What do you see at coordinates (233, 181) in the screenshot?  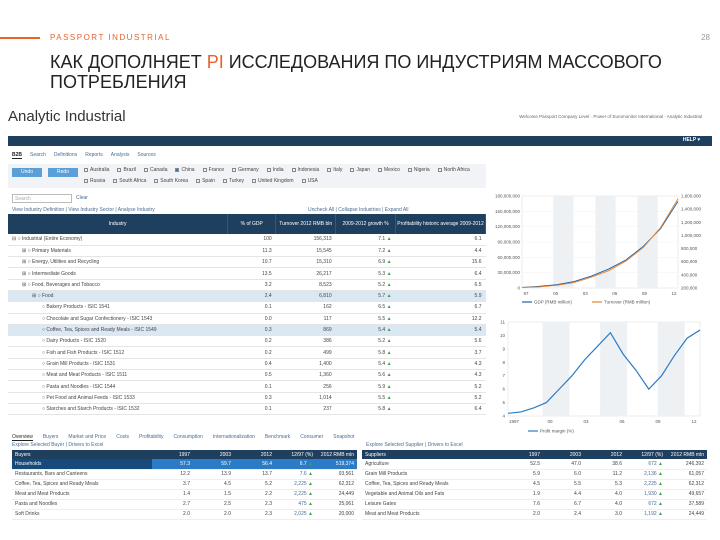 I see `country-option: Turkey` at bounding box center [233, 181].